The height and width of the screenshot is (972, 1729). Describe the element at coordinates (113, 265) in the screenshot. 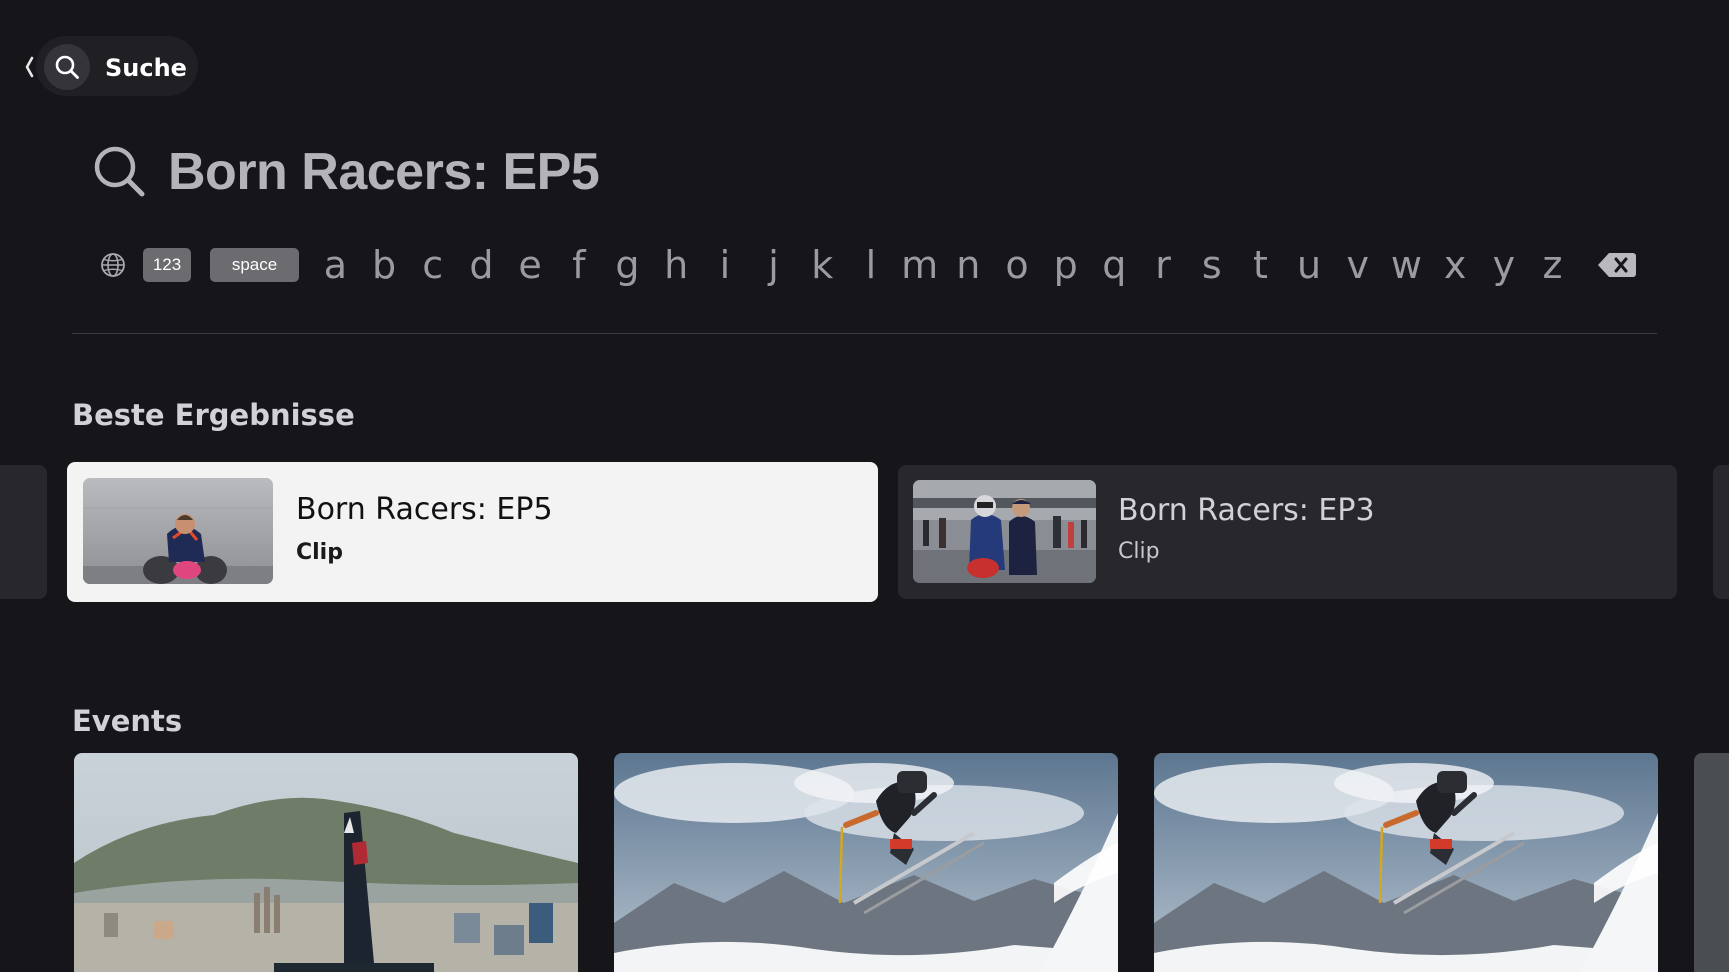

I see `globe-icon` at that location.